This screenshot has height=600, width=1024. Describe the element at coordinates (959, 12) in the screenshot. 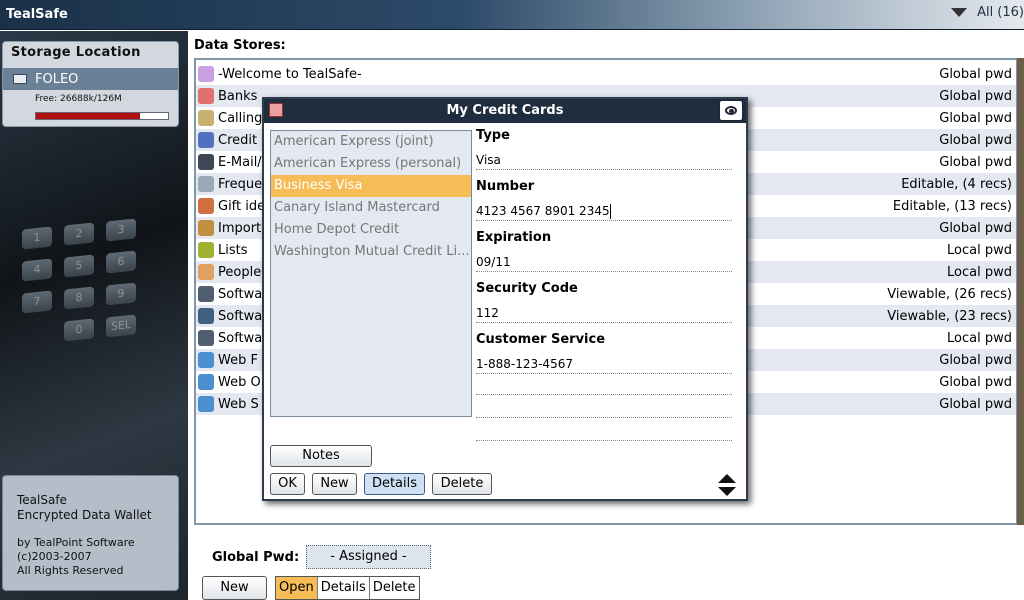

I see `dropdown-triangle-icon` at that location.